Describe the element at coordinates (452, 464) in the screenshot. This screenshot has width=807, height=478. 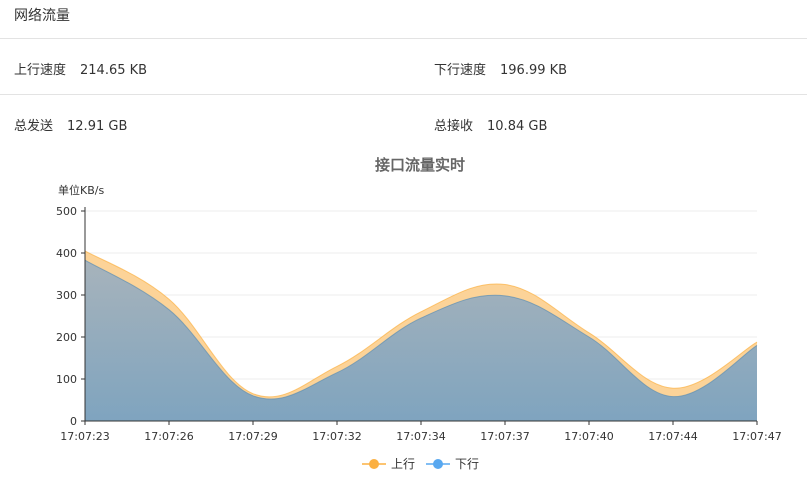
I see `legend-item-1: 下行` at that location.